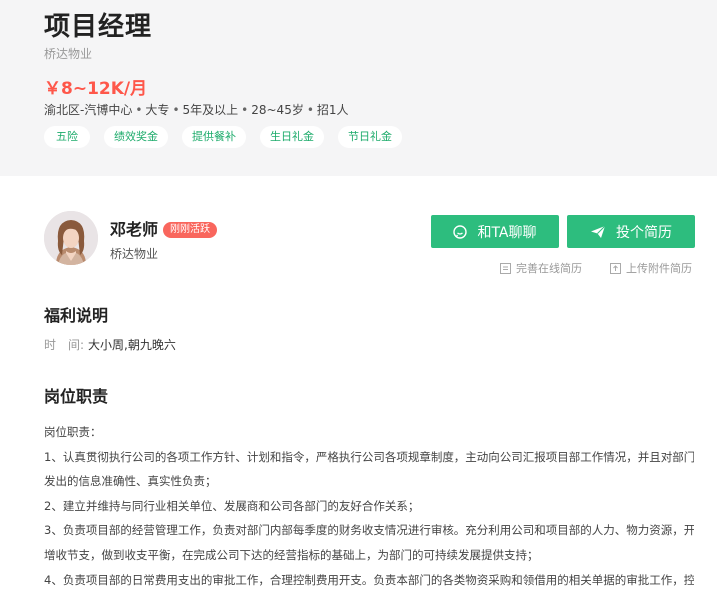 Image resolution: width=717 pixels, height=607 pixels. Describe the element at coordinates (157, 110) in the screenshot. I see `job-education: 大专` at that location.